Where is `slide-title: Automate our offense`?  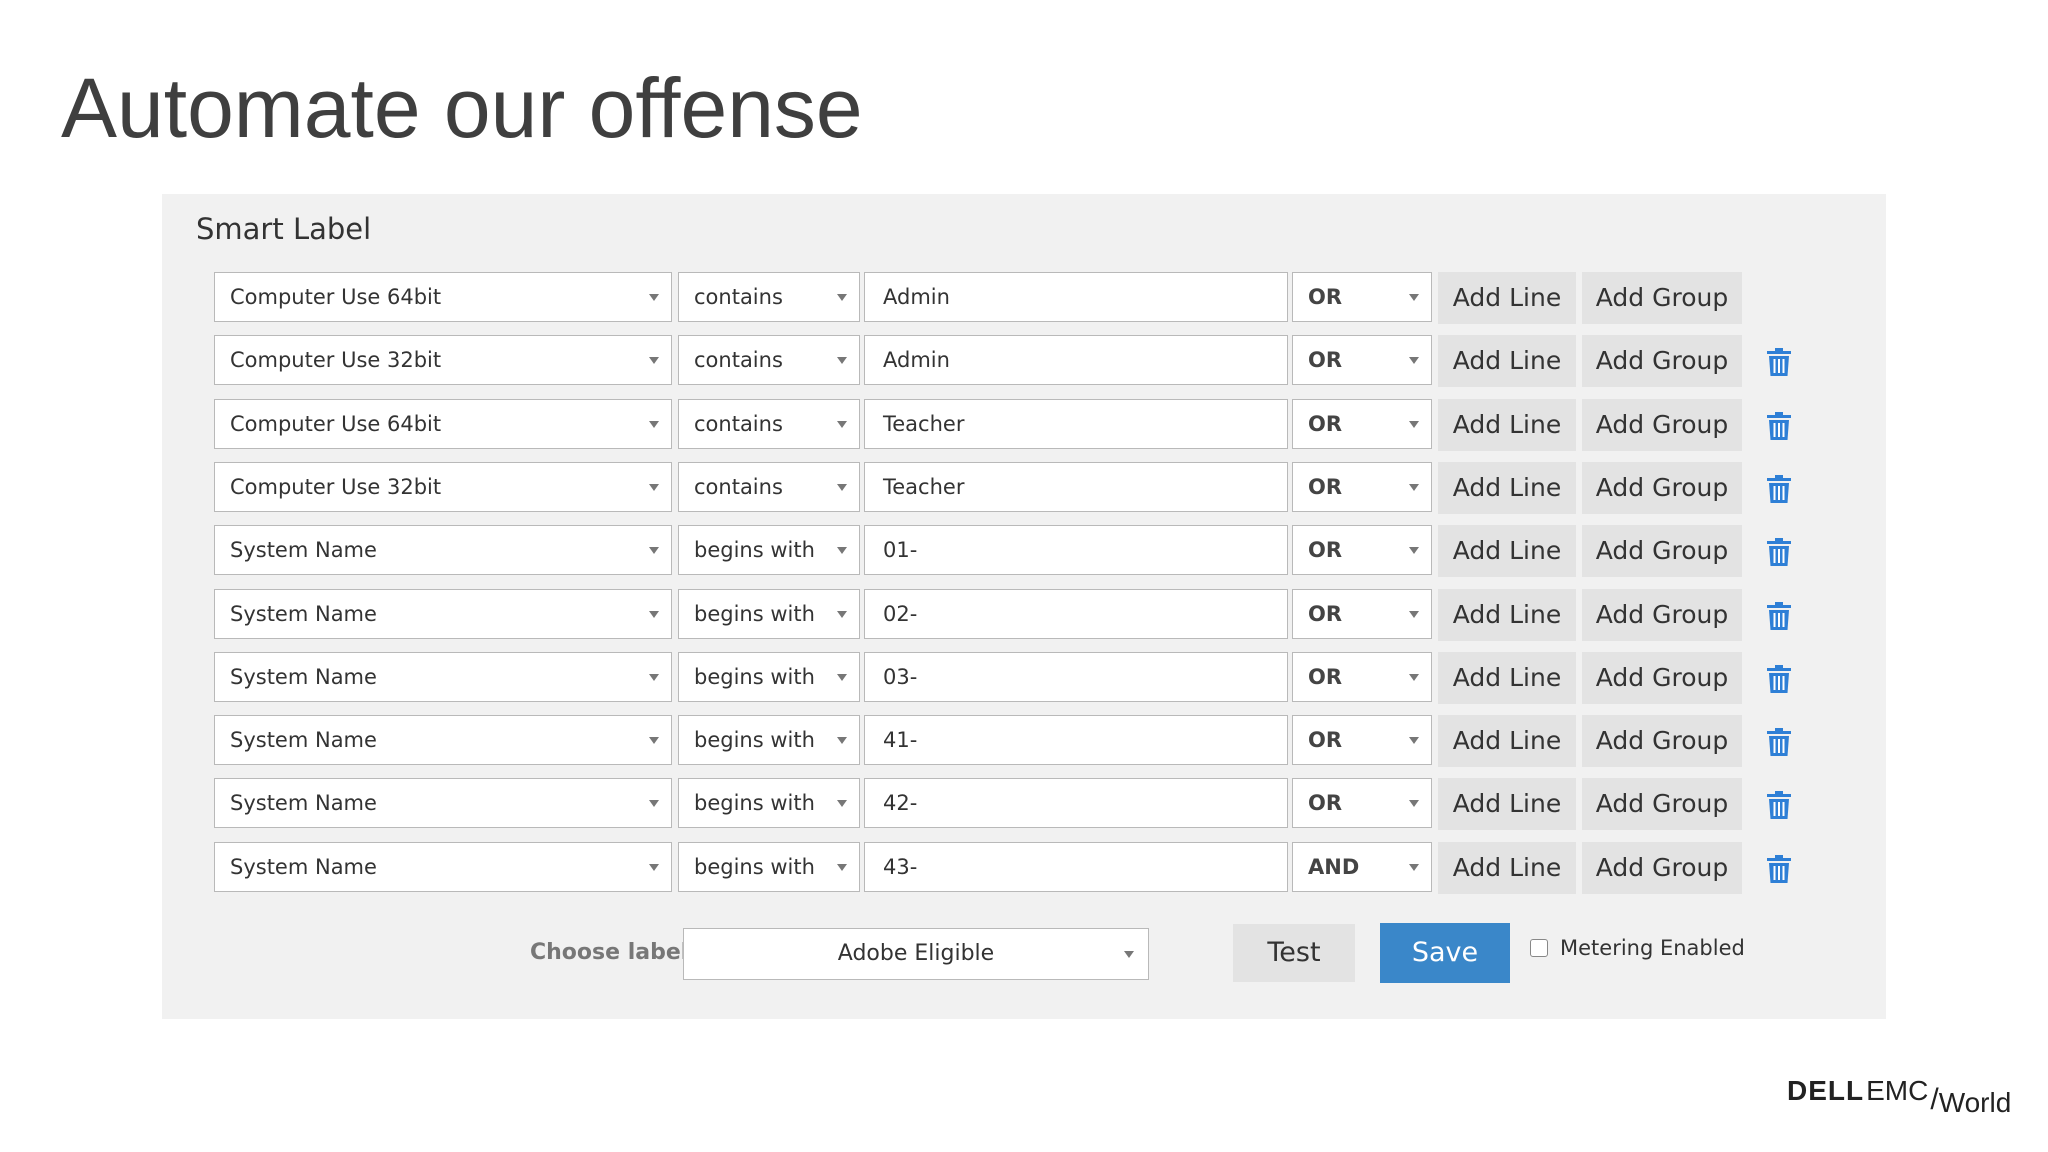 slide-title: Automate our offense is located at coordinates (462, 108).